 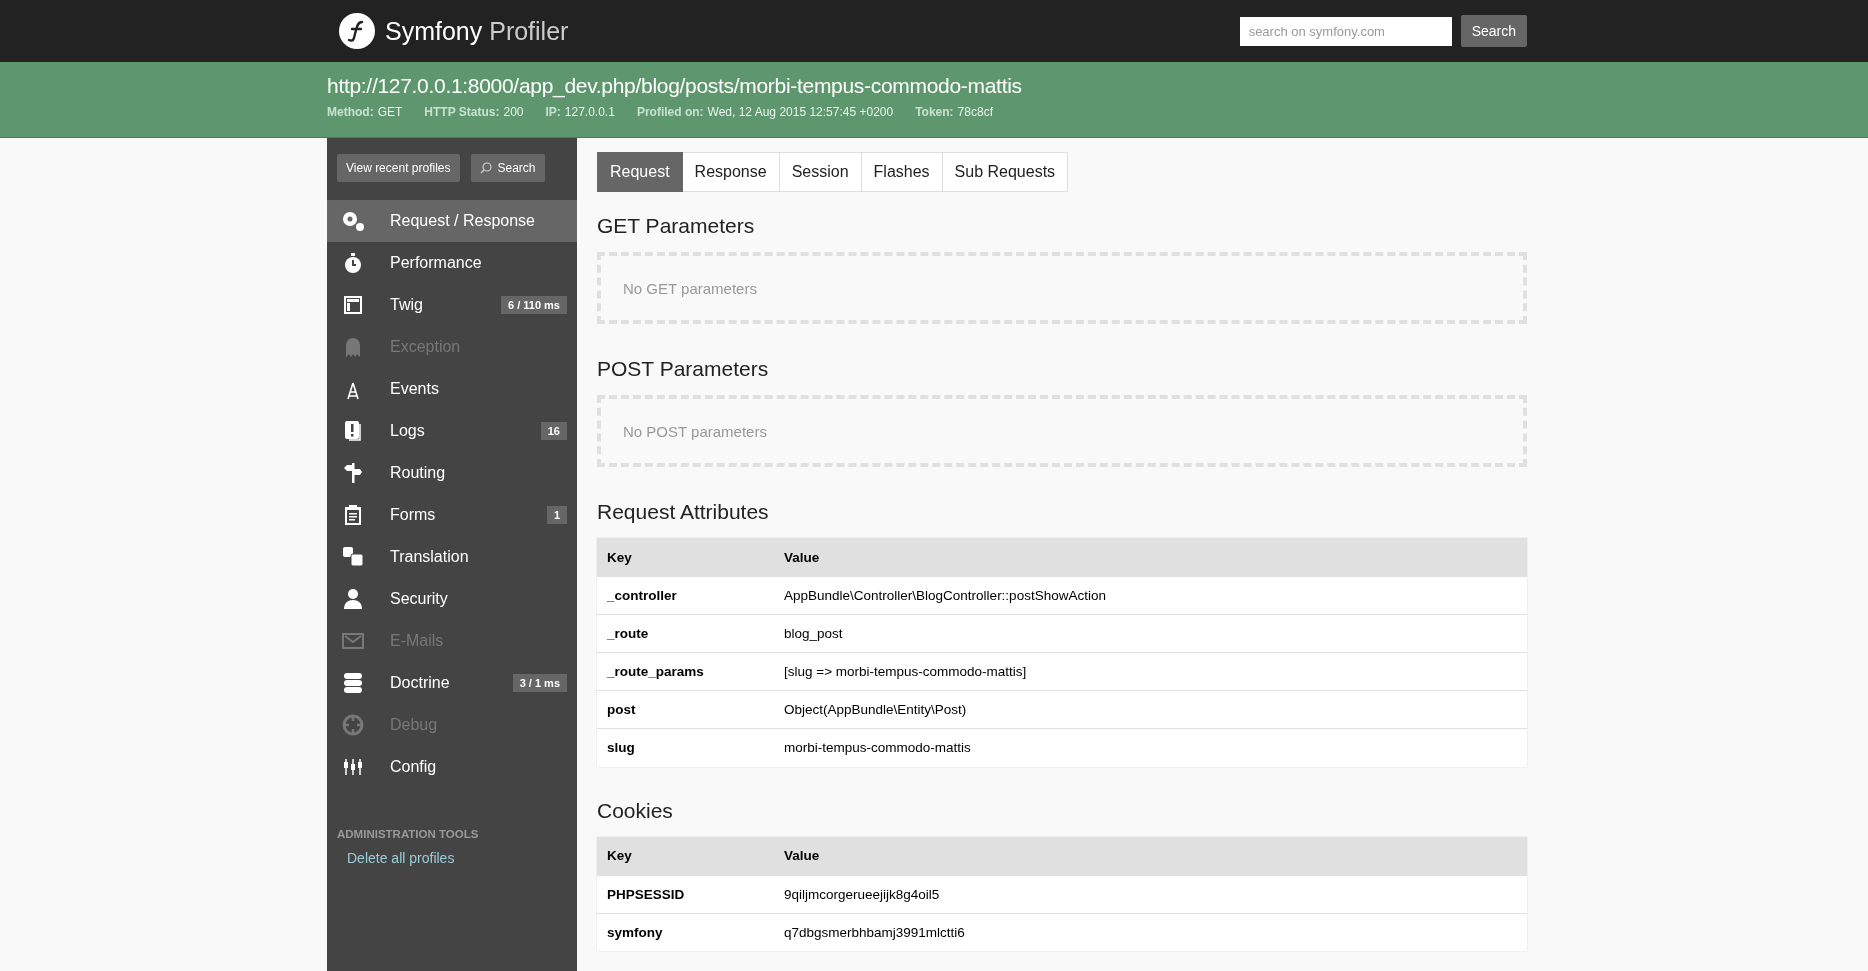 What do you see at coordinates (485, 168) in the screenshot?
I see `search-icon` at bounding box center [485, 168].